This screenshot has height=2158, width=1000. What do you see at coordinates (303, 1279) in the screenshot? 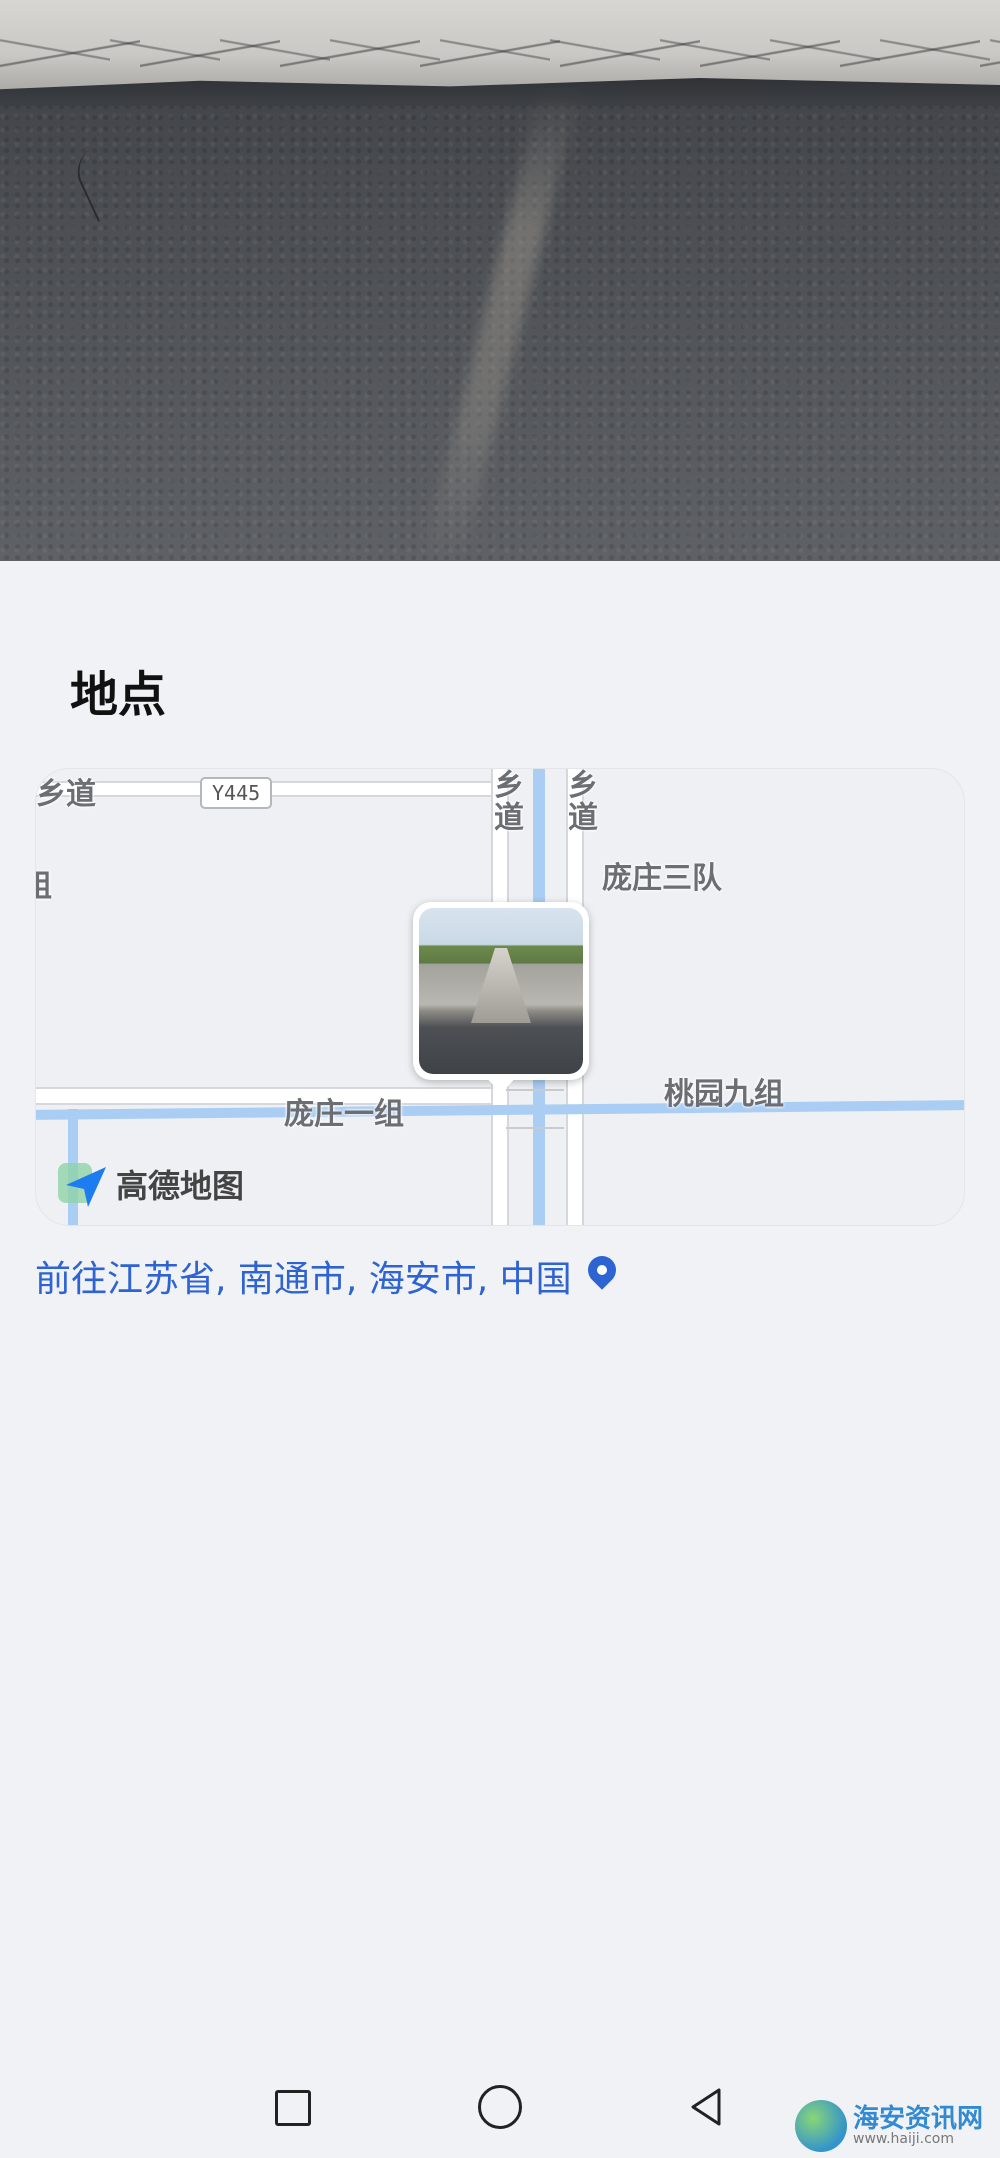
I see `location-link-text: 前往江苏省, 南通市, 海安市, 中国` at bounding box center [303, 1279].